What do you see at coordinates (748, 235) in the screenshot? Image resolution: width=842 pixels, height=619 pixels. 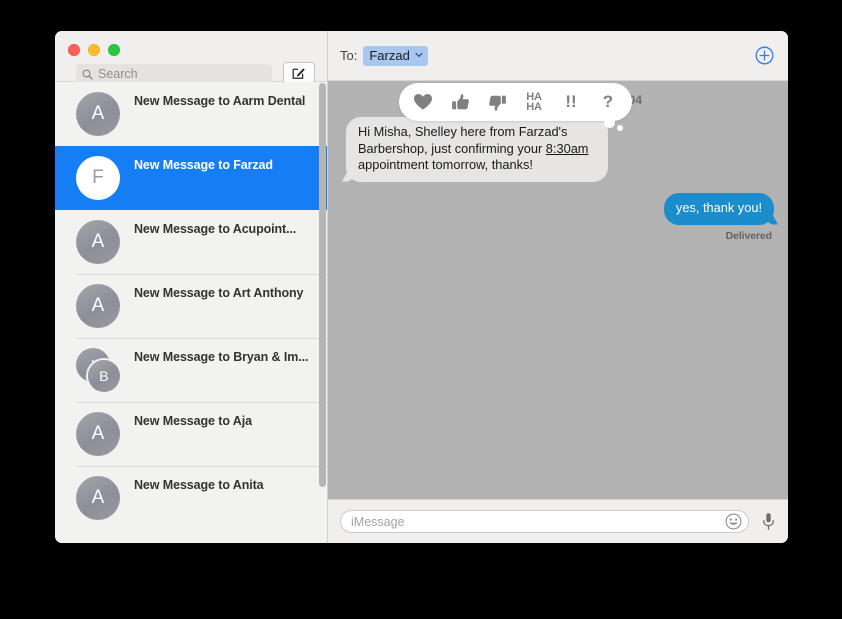 I see `delivery-status: Delivered` at bounding box center [748, 235].